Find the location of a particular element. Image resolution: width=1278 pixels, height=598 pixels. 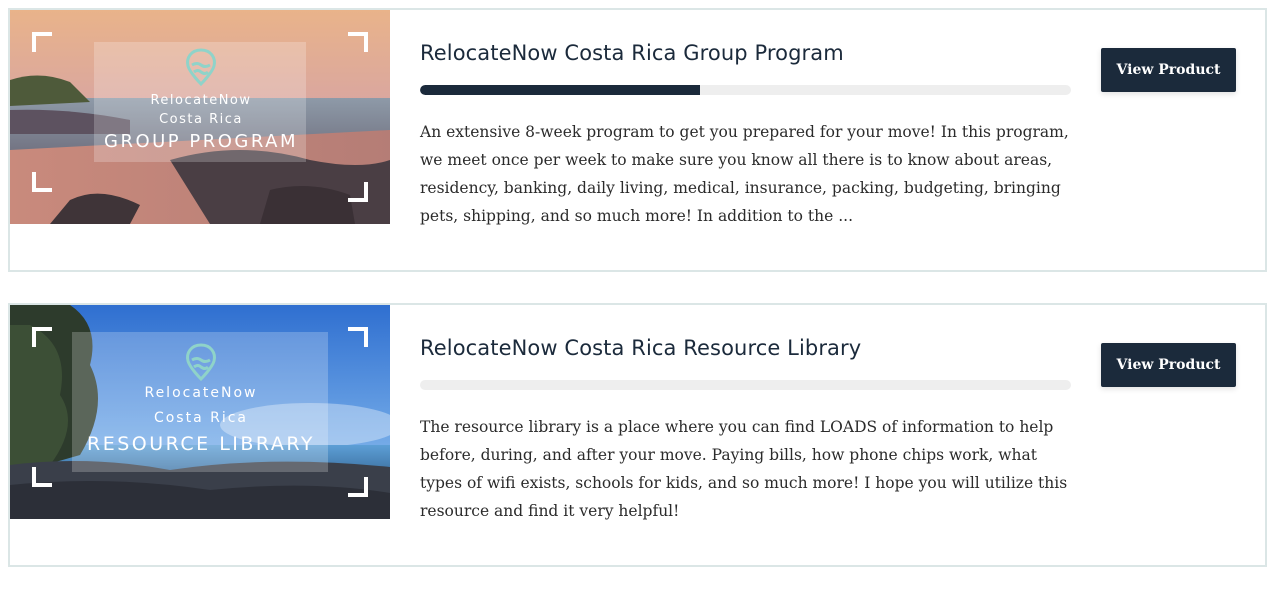

product-thumbnail: RelocateNow Costa Rica RESOURCE LIBRARY is located at coordinates (200, 412).